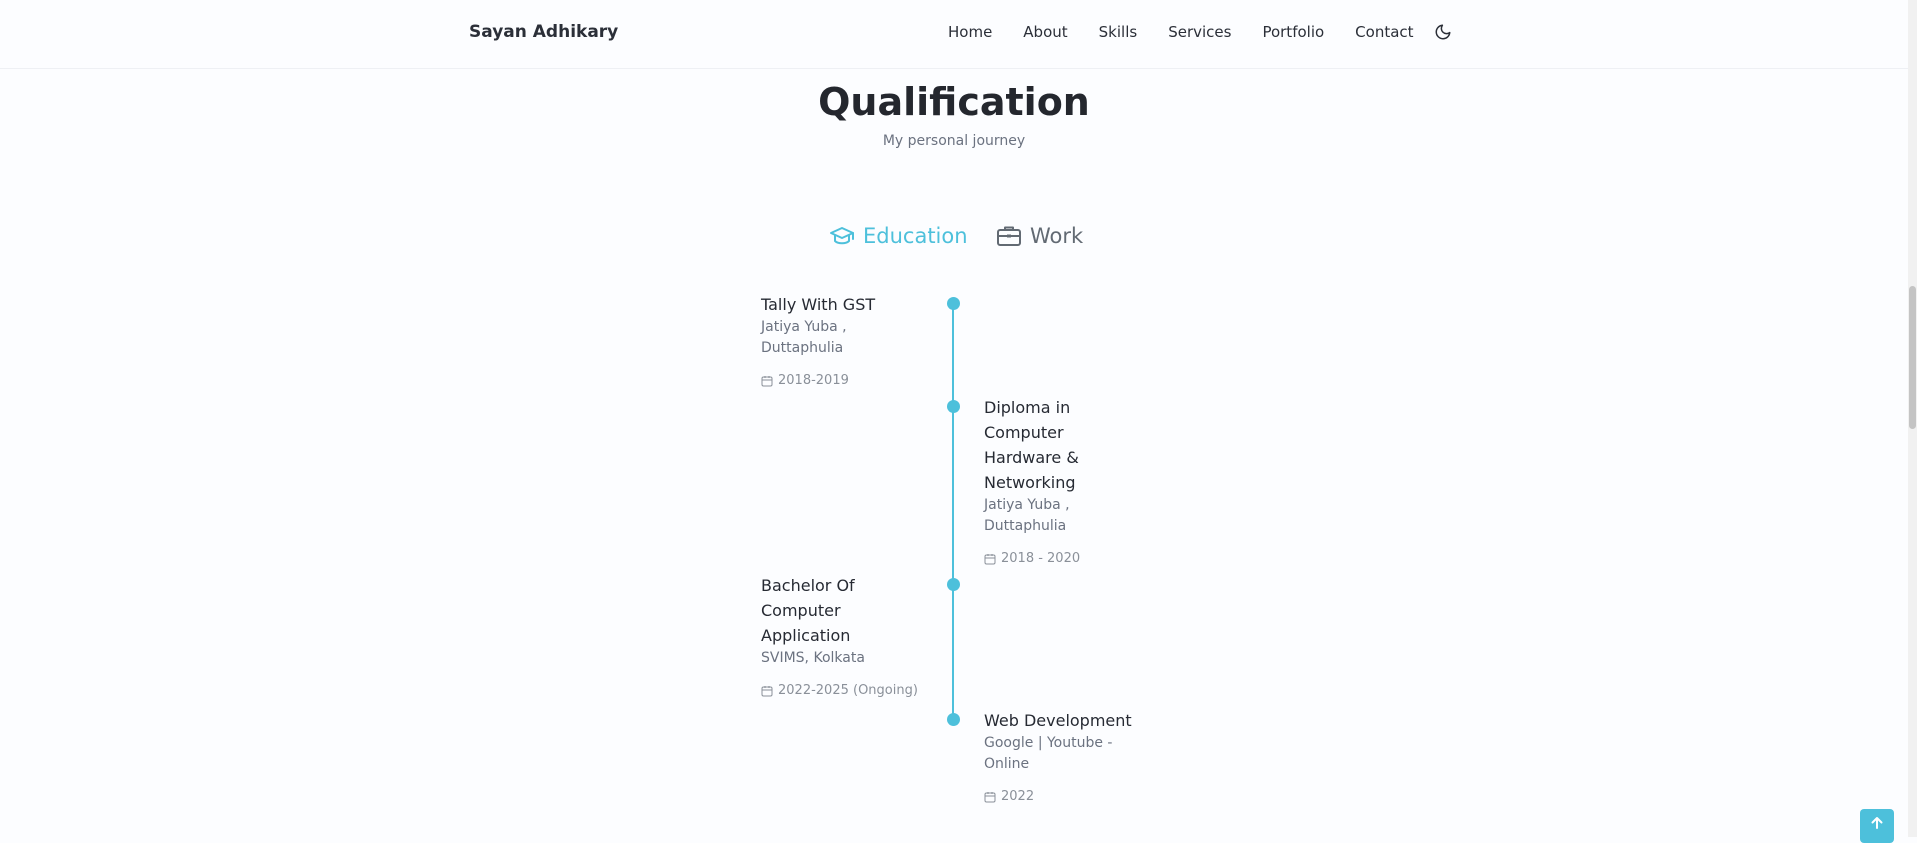  I want to click on nav-contact: Contact, so click(1384, 32).